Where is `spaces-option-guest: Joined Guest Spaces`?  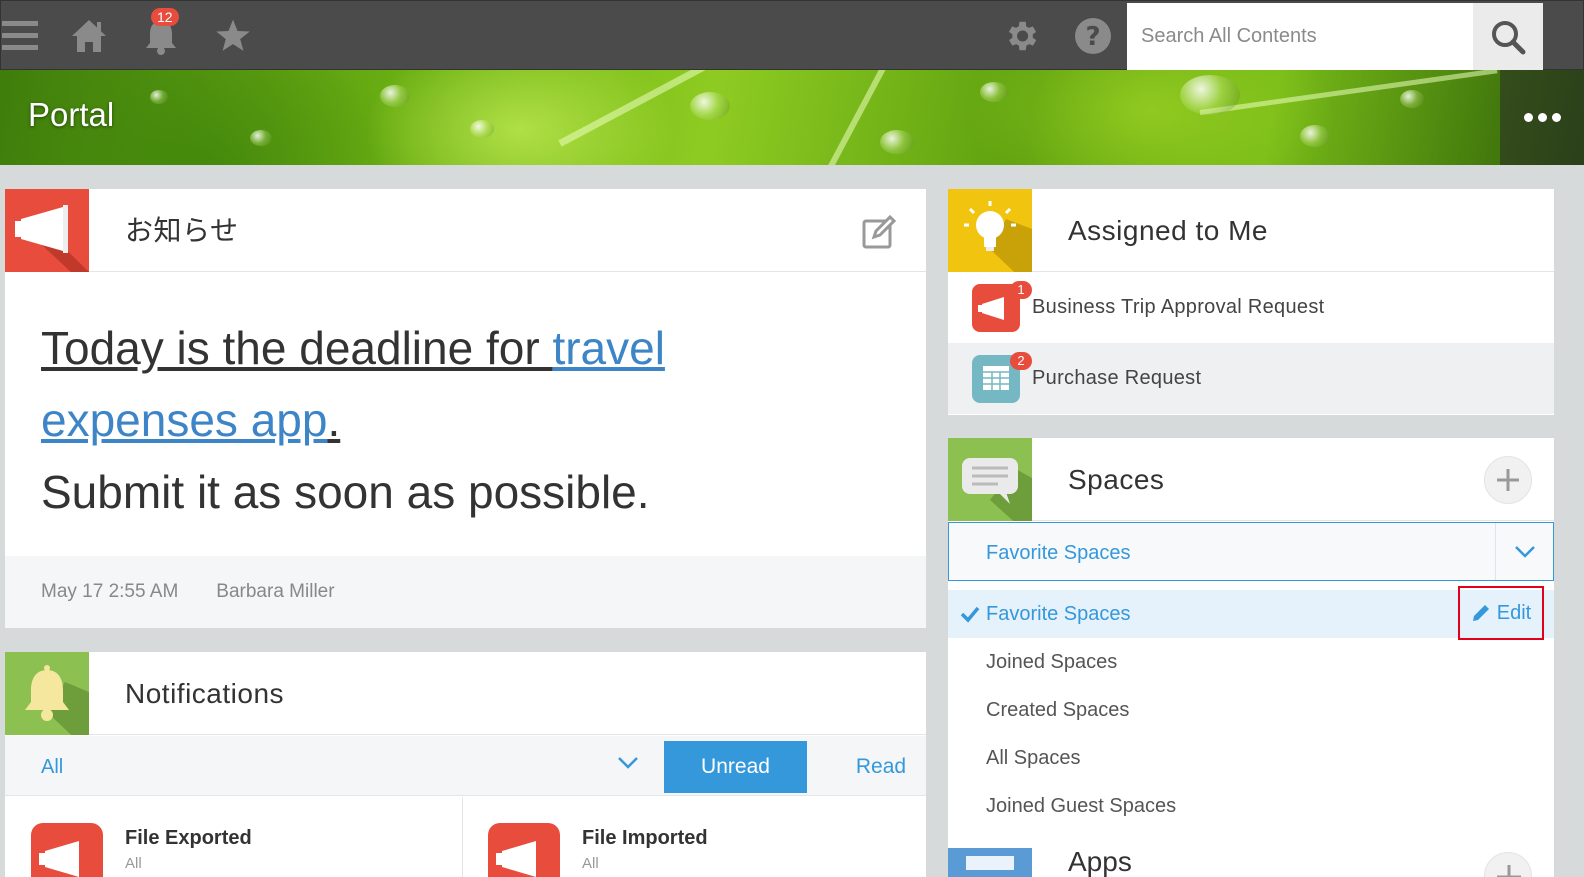
spaces-option-guest: Joined Guest Spaces is located at coordinates (1251, 806).